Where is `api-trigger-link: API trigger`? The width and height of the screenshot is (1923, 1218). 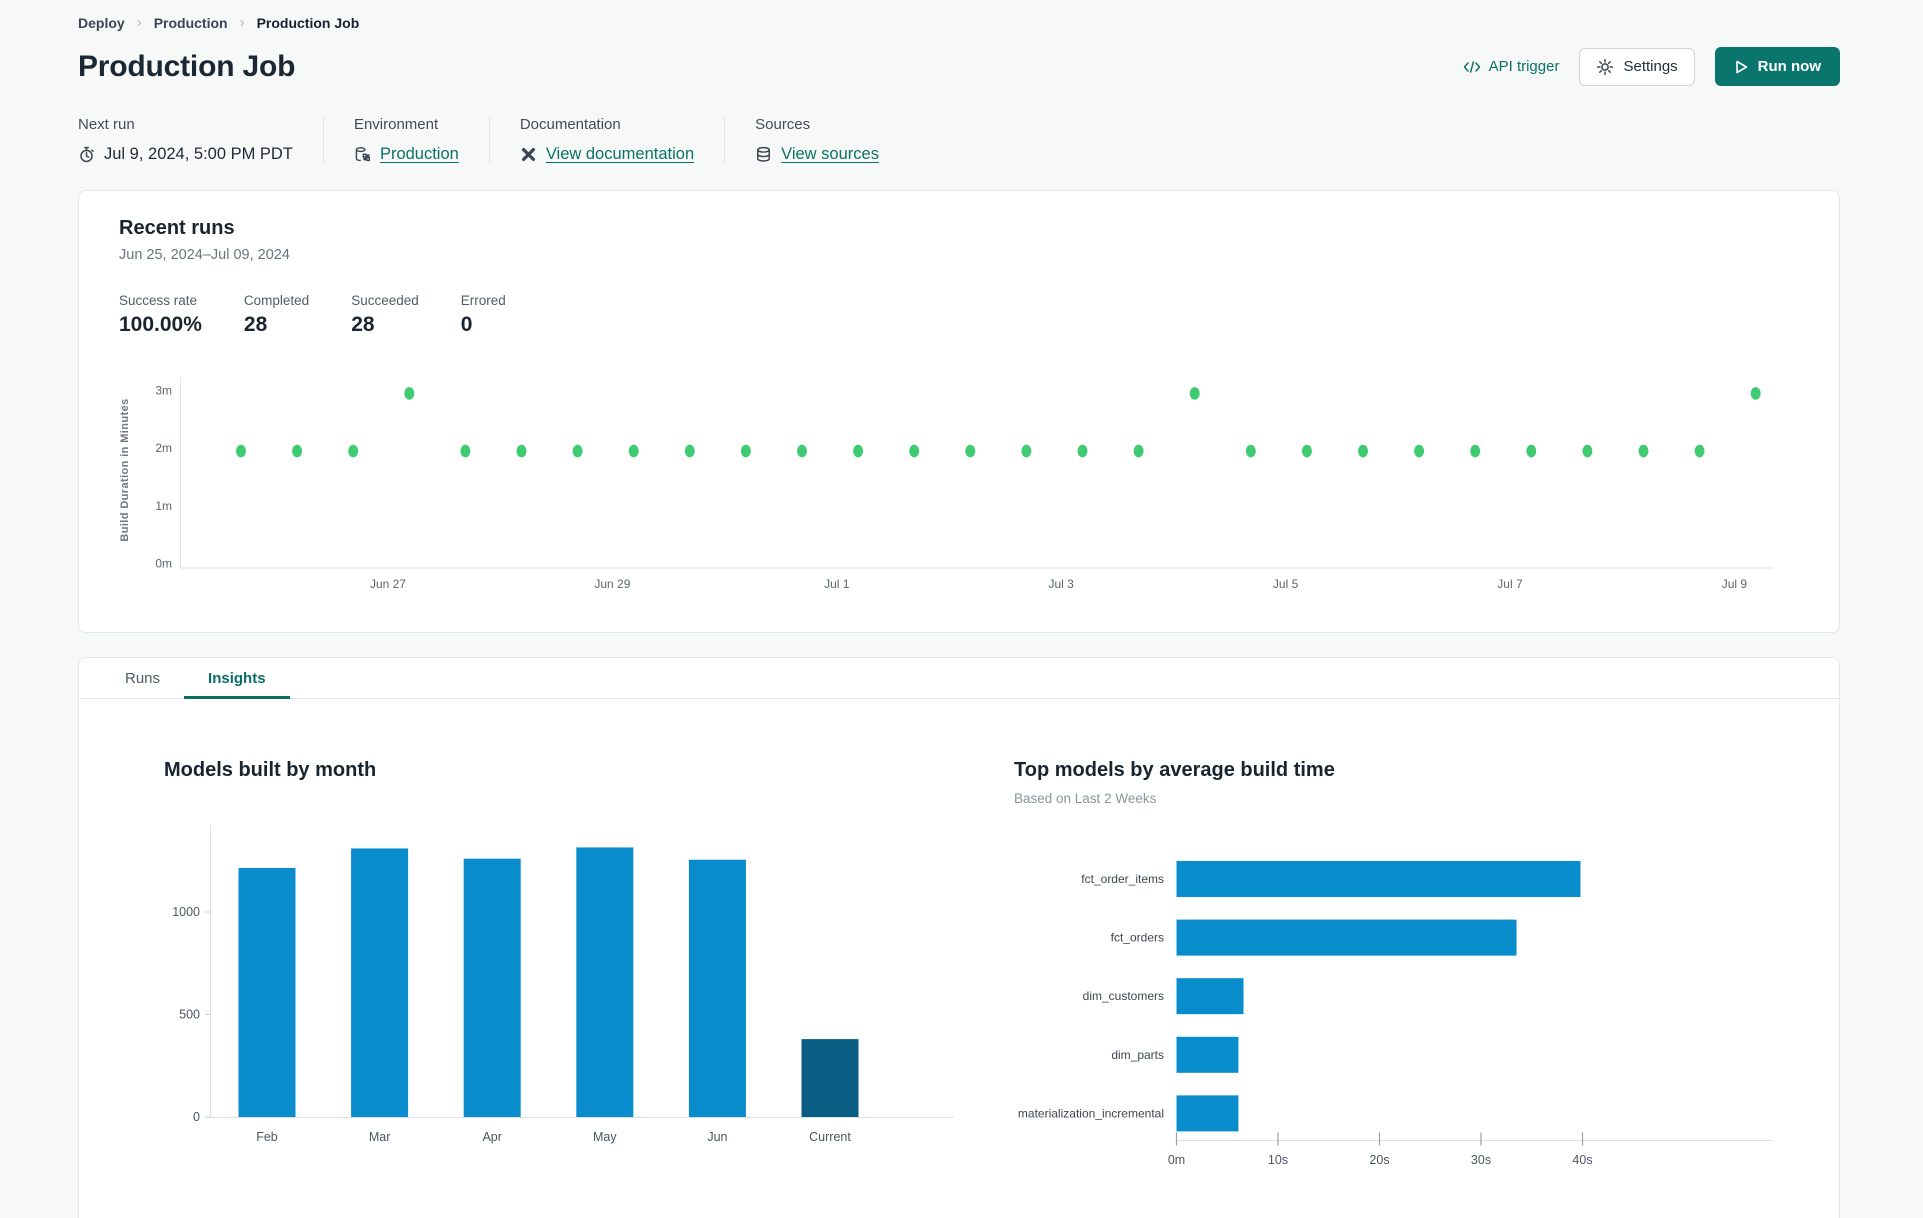
api-trigger-link: API trigger is located at coordinates (1511, 66).